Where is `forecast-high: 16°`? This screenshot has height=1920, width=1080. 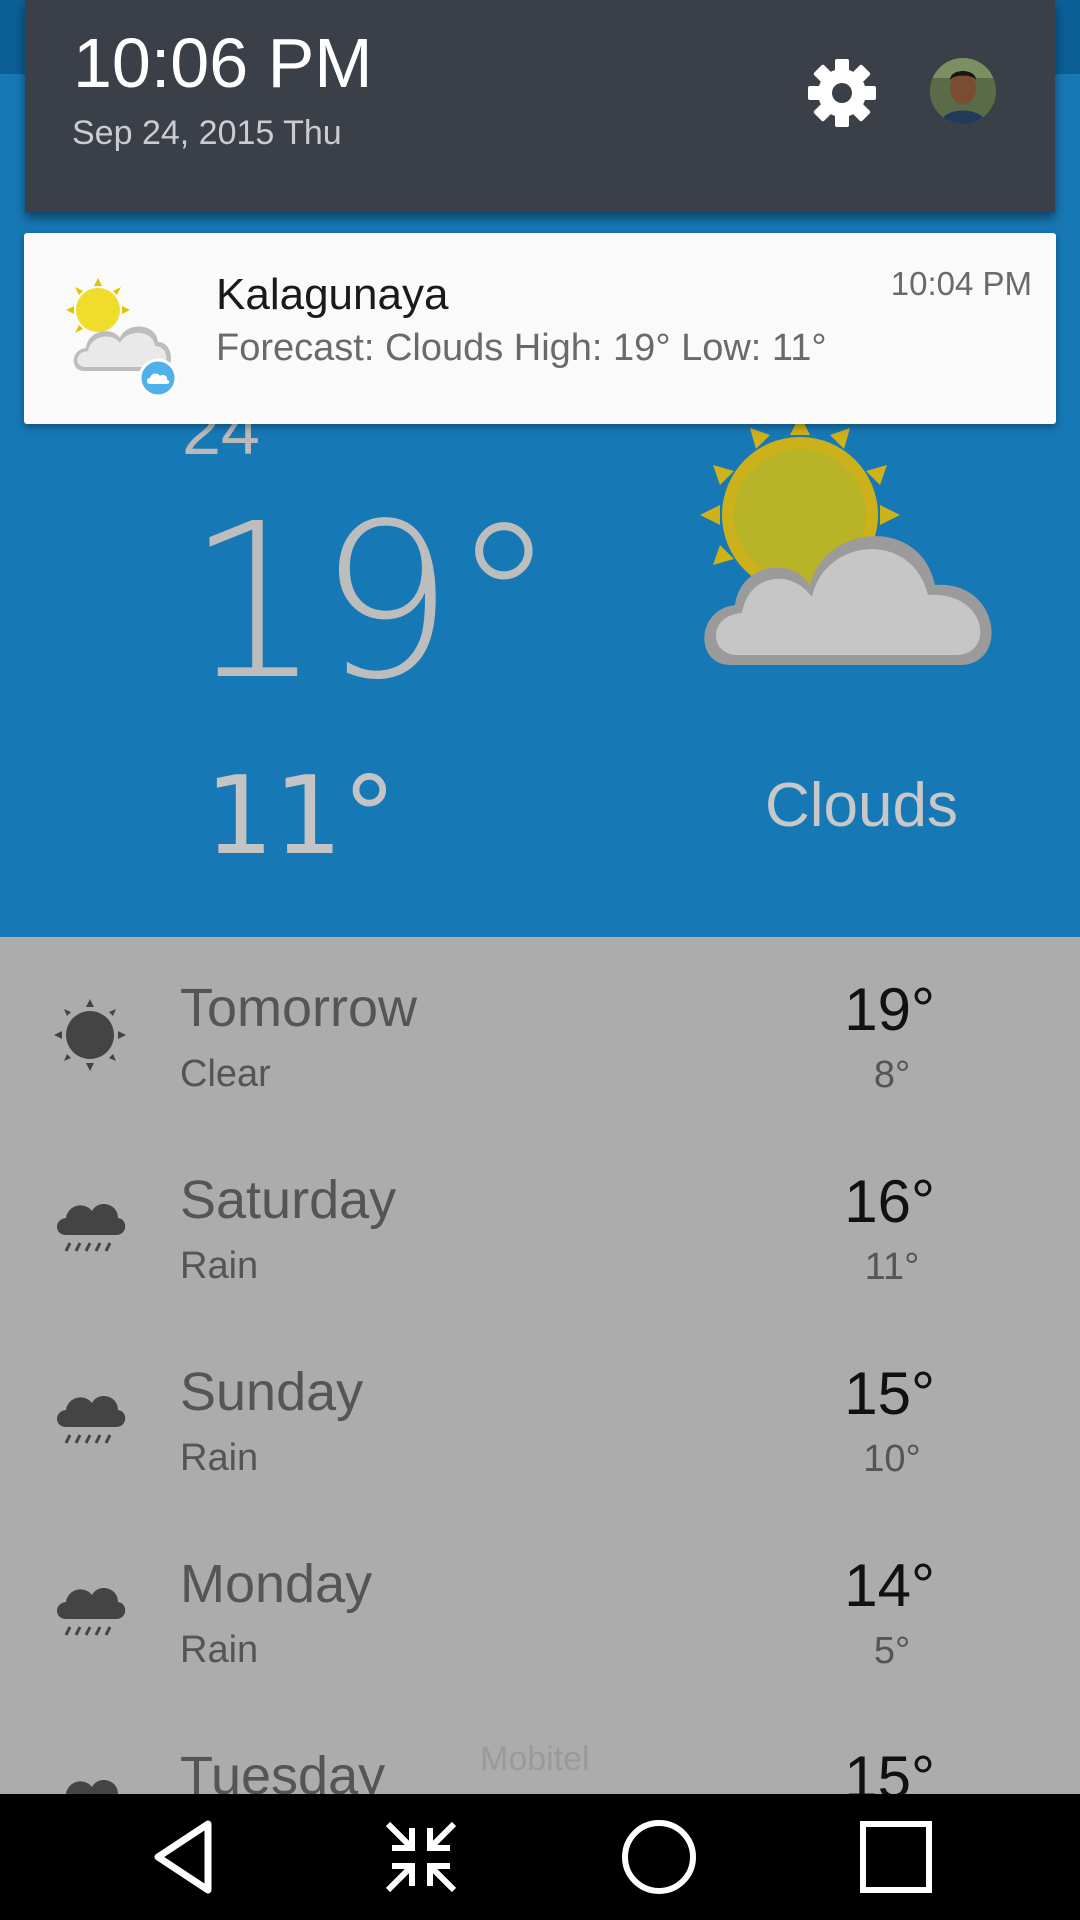
forecast-high: 16° is located at coordinates (889, 1201).